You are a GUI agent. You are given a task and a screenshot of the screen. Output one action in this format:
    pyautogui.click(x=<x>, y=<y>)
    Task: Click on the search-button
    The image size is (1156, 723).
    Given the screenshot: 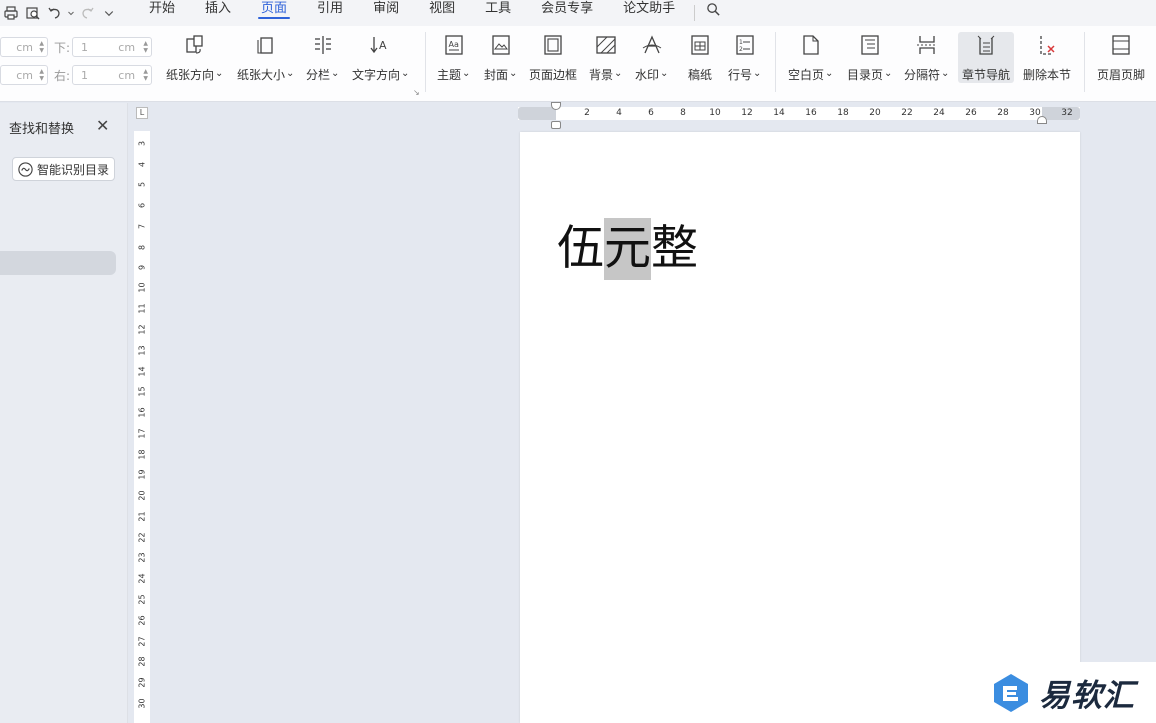 What is the action you would take?
    pyautogui.click(x=713, y=9)
    